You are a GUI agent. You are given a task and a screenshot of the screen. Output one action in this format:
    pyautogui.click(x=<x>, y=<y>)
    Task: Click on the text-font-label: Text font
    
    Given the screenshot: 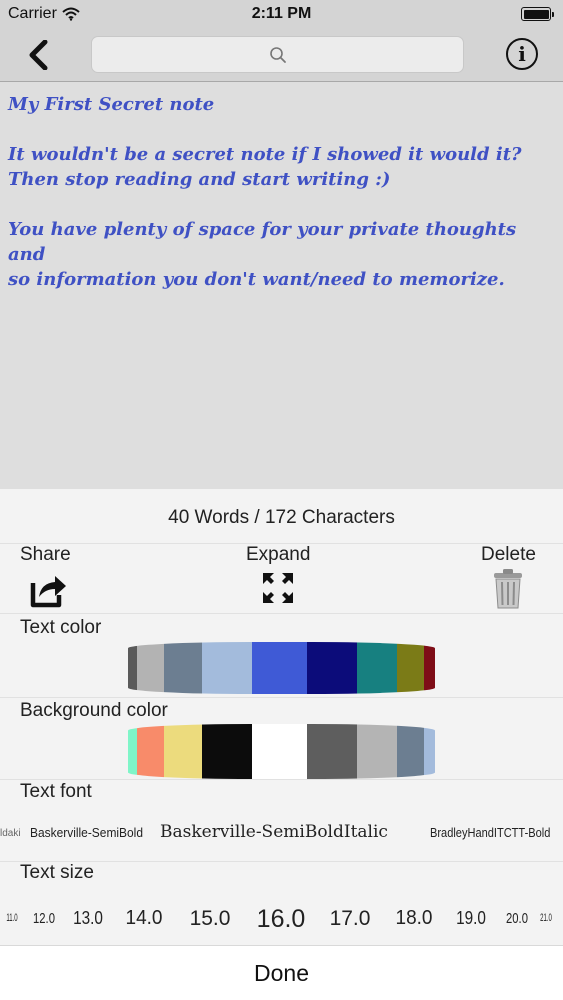 What is the action you would take?
    pyautogui.click(x=56, y=791)
    